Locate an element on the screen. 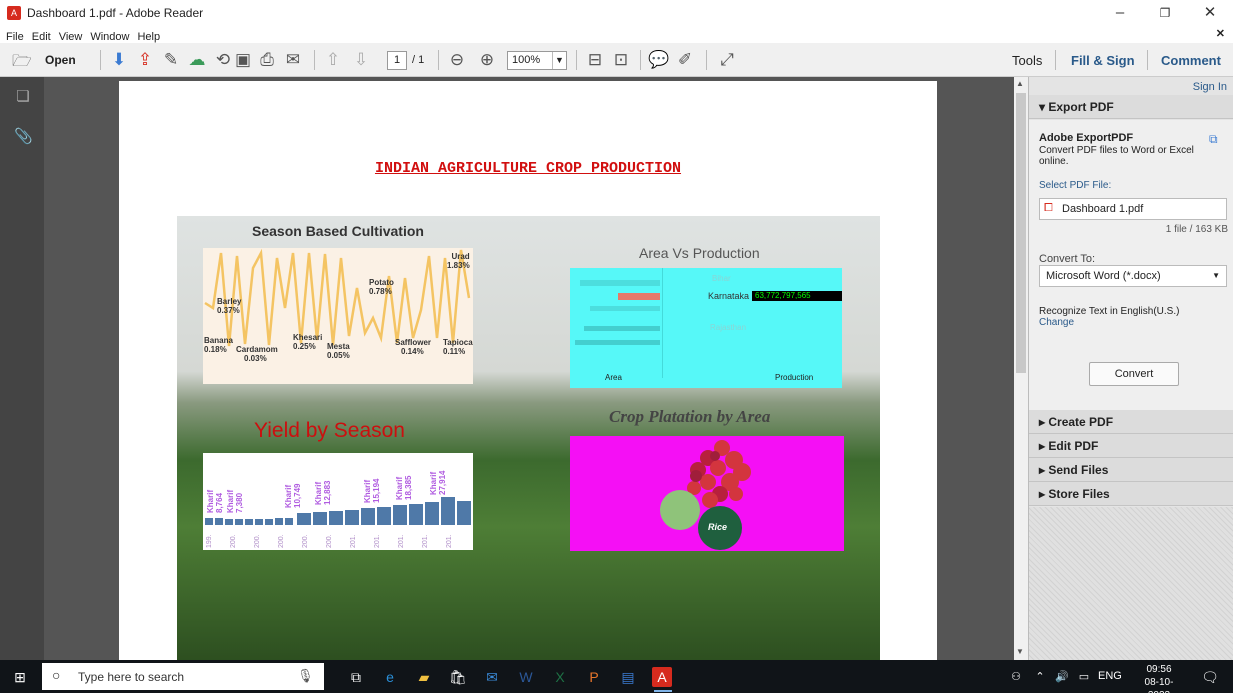 The height and width of the screenshot is (693, 1233). page-number-input: 1 is located at coordinates (397, 60).